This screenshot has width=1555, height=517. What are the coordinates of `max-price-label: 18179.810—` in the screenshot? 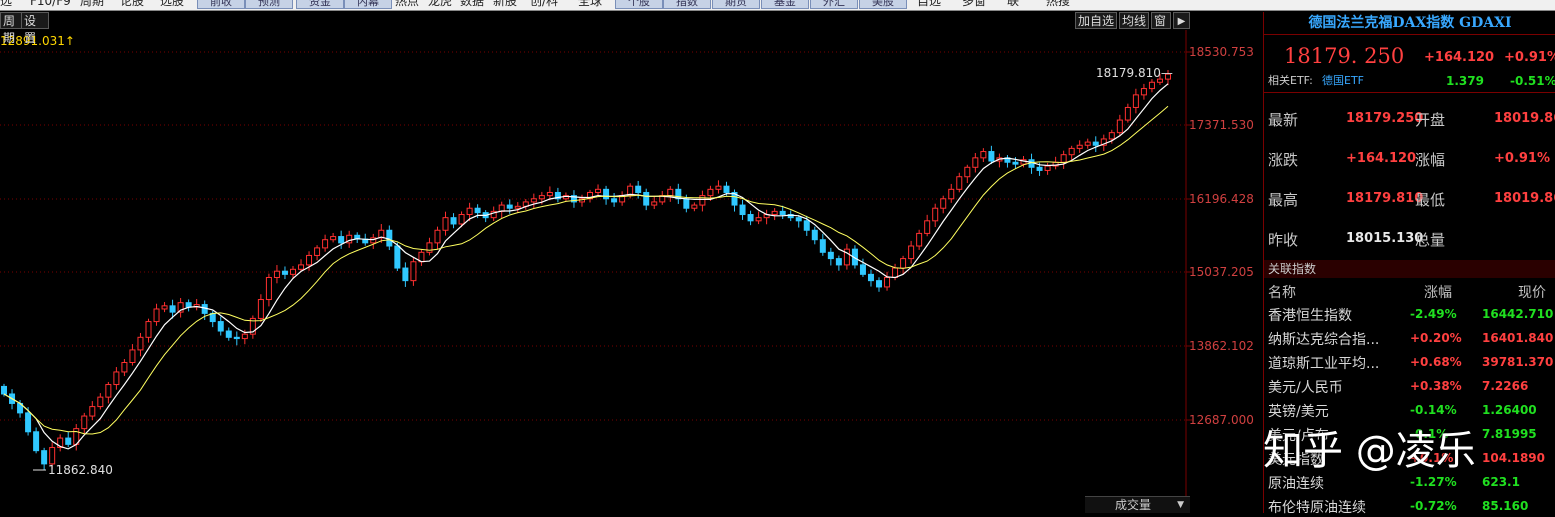 It's located at (1134, 73).